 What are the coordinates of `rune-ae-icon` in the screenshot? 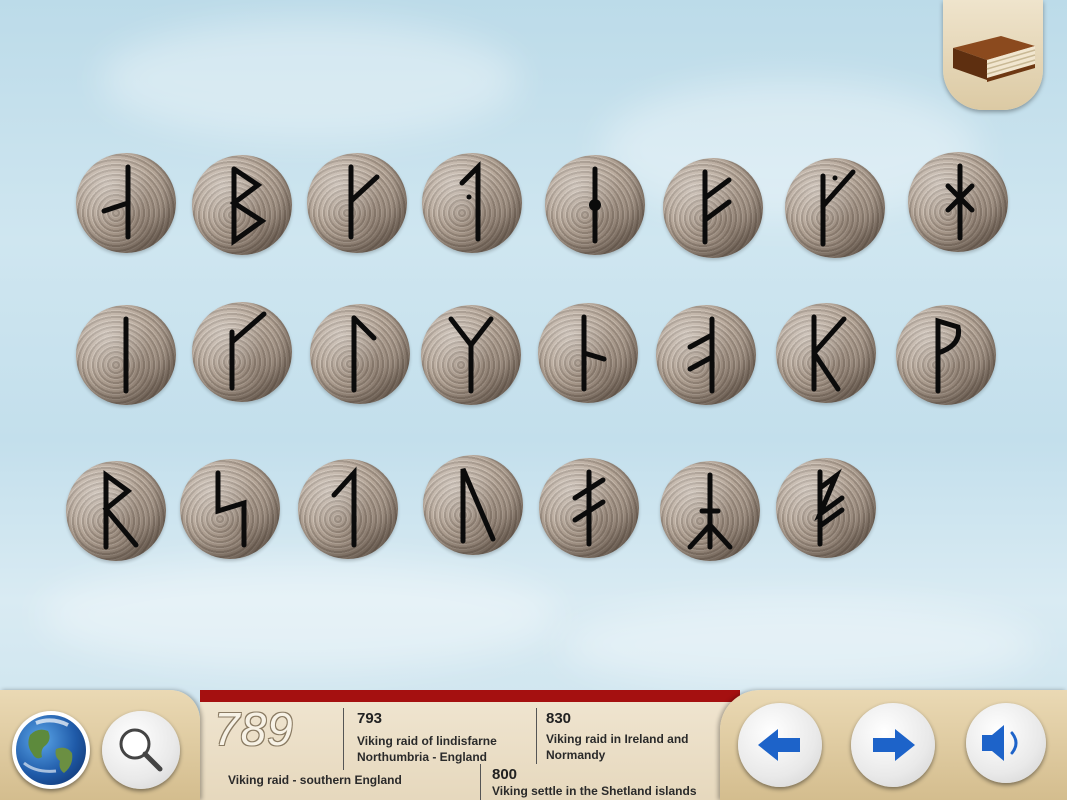 It's located at (589, 508).